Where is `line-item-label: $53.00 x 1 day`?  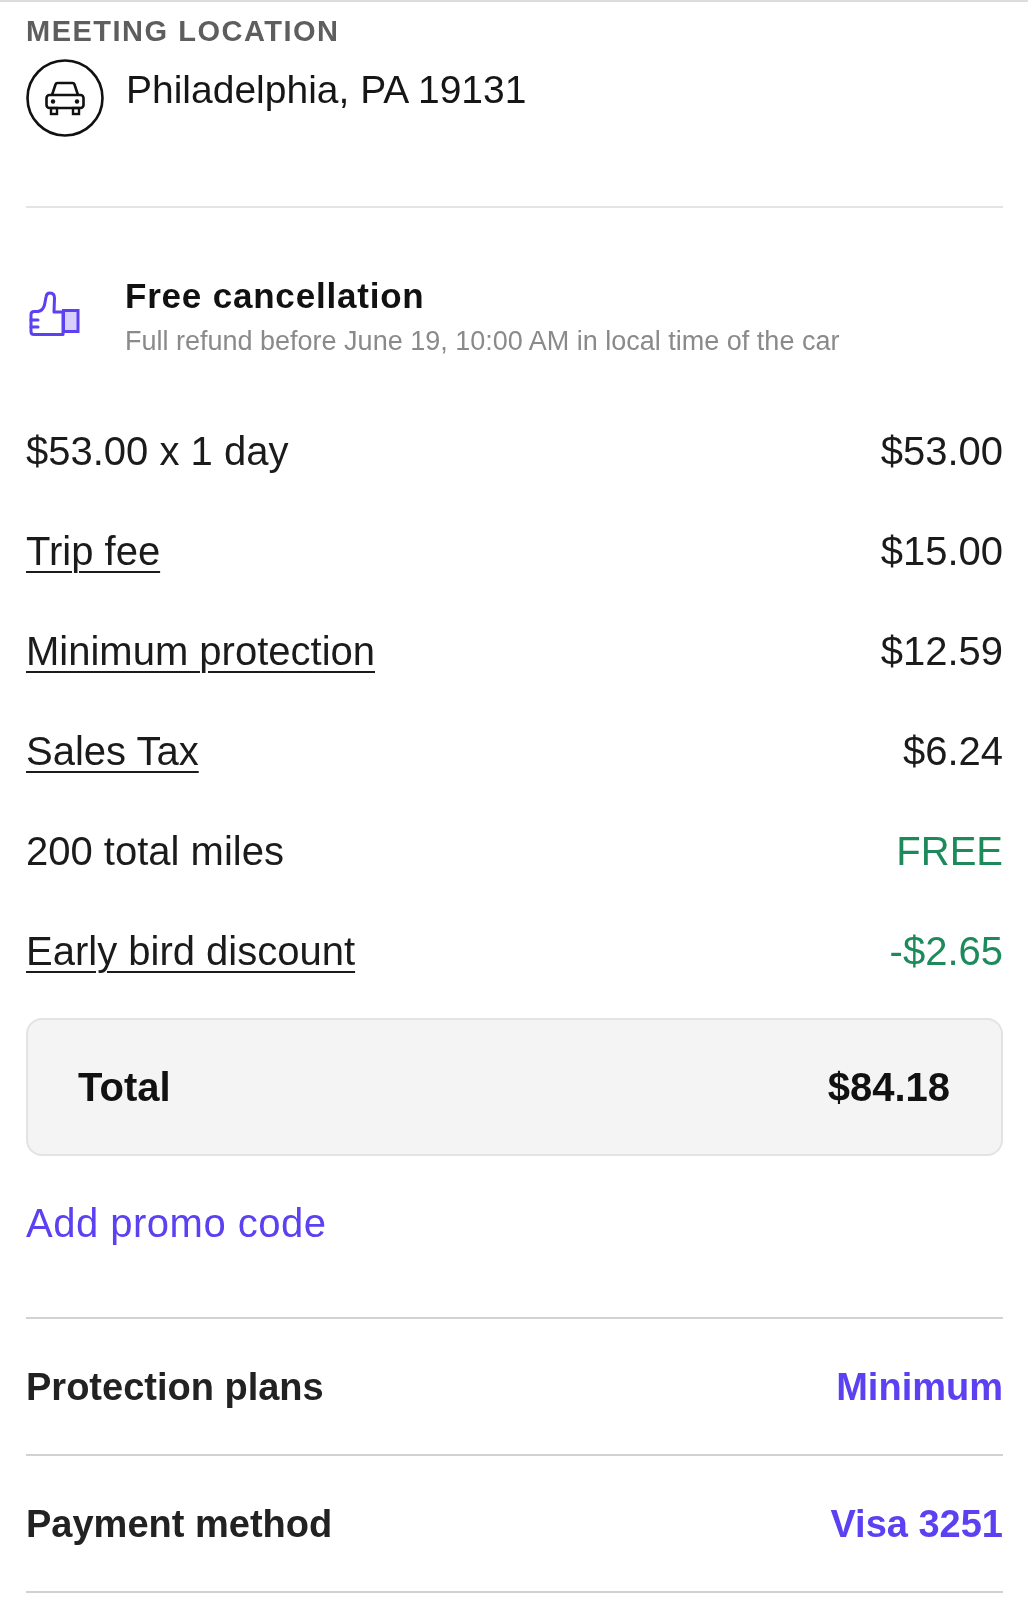 line-item-label: $53.00 x 1 day is located at coordinates (157, 451).